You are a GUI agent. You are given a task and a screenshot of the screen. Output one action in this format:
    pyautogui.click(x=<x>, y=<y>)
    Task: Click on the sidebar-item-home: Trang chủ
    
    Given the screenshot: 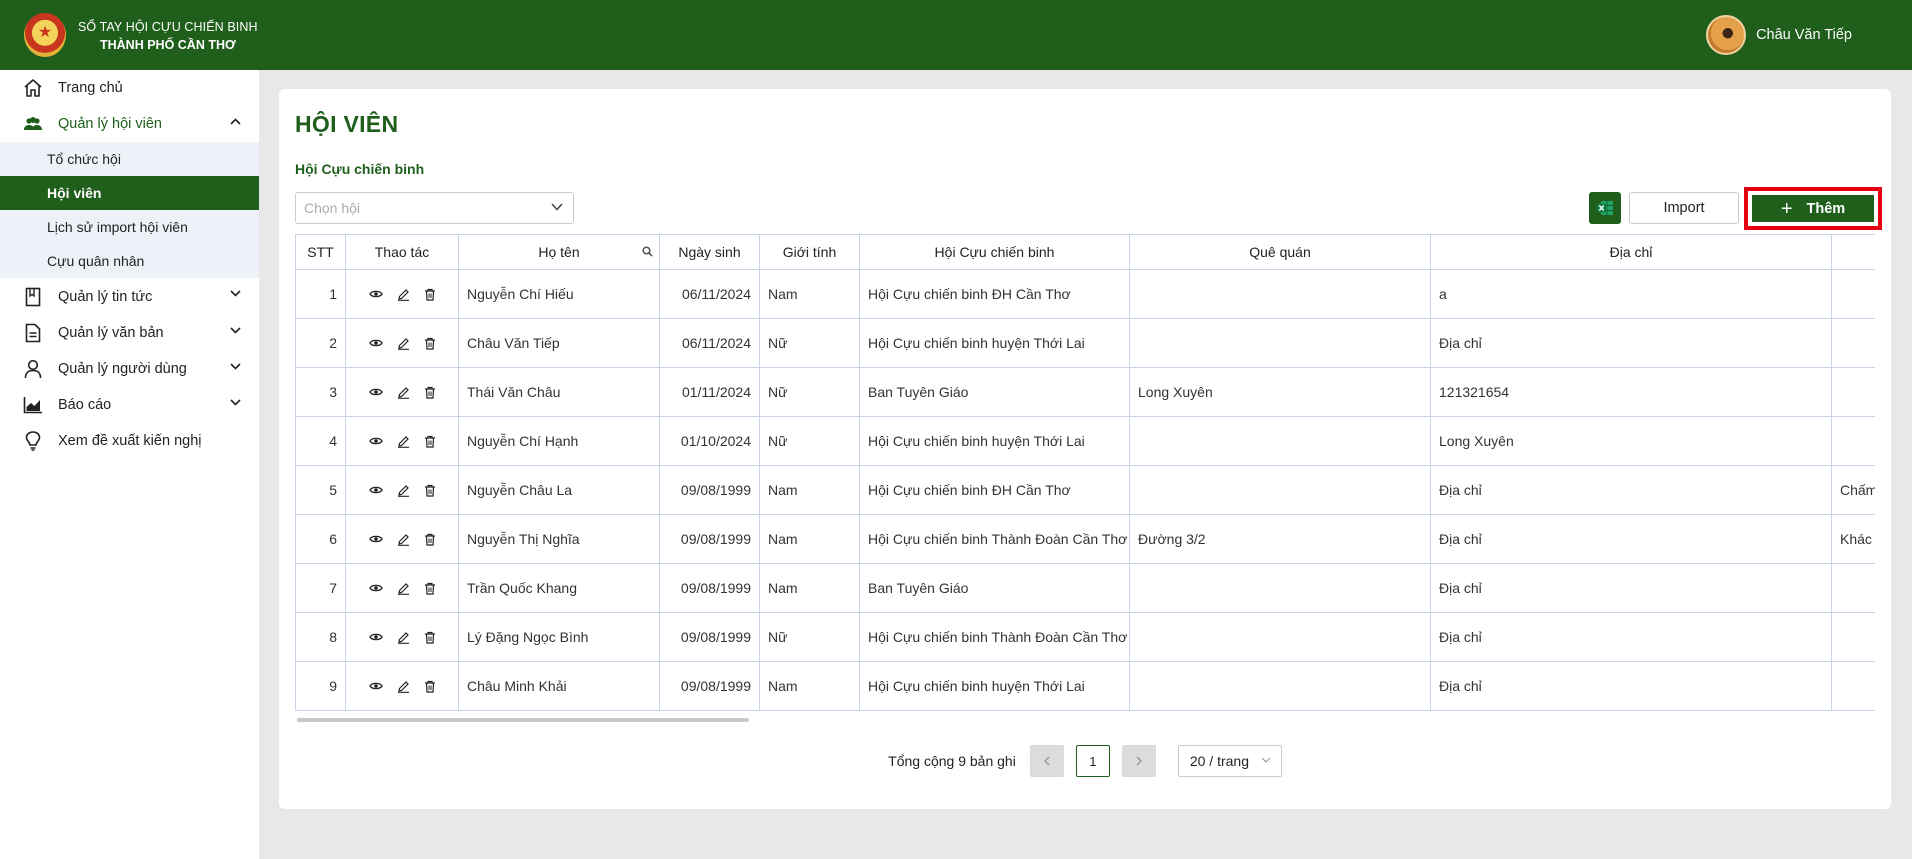 What is the action you would take?
    pyautogui.click(x=129, y=88)
    